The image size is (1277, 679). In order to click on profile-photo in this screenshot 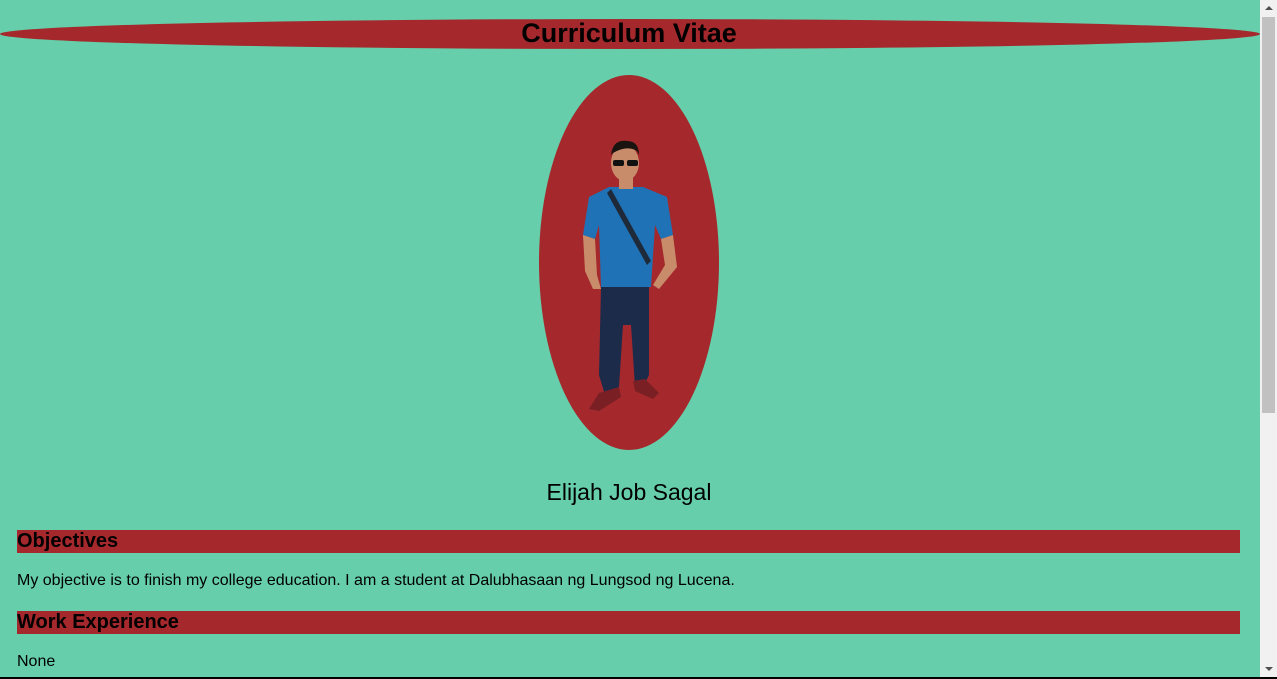, I will do `click(629, 262)`.